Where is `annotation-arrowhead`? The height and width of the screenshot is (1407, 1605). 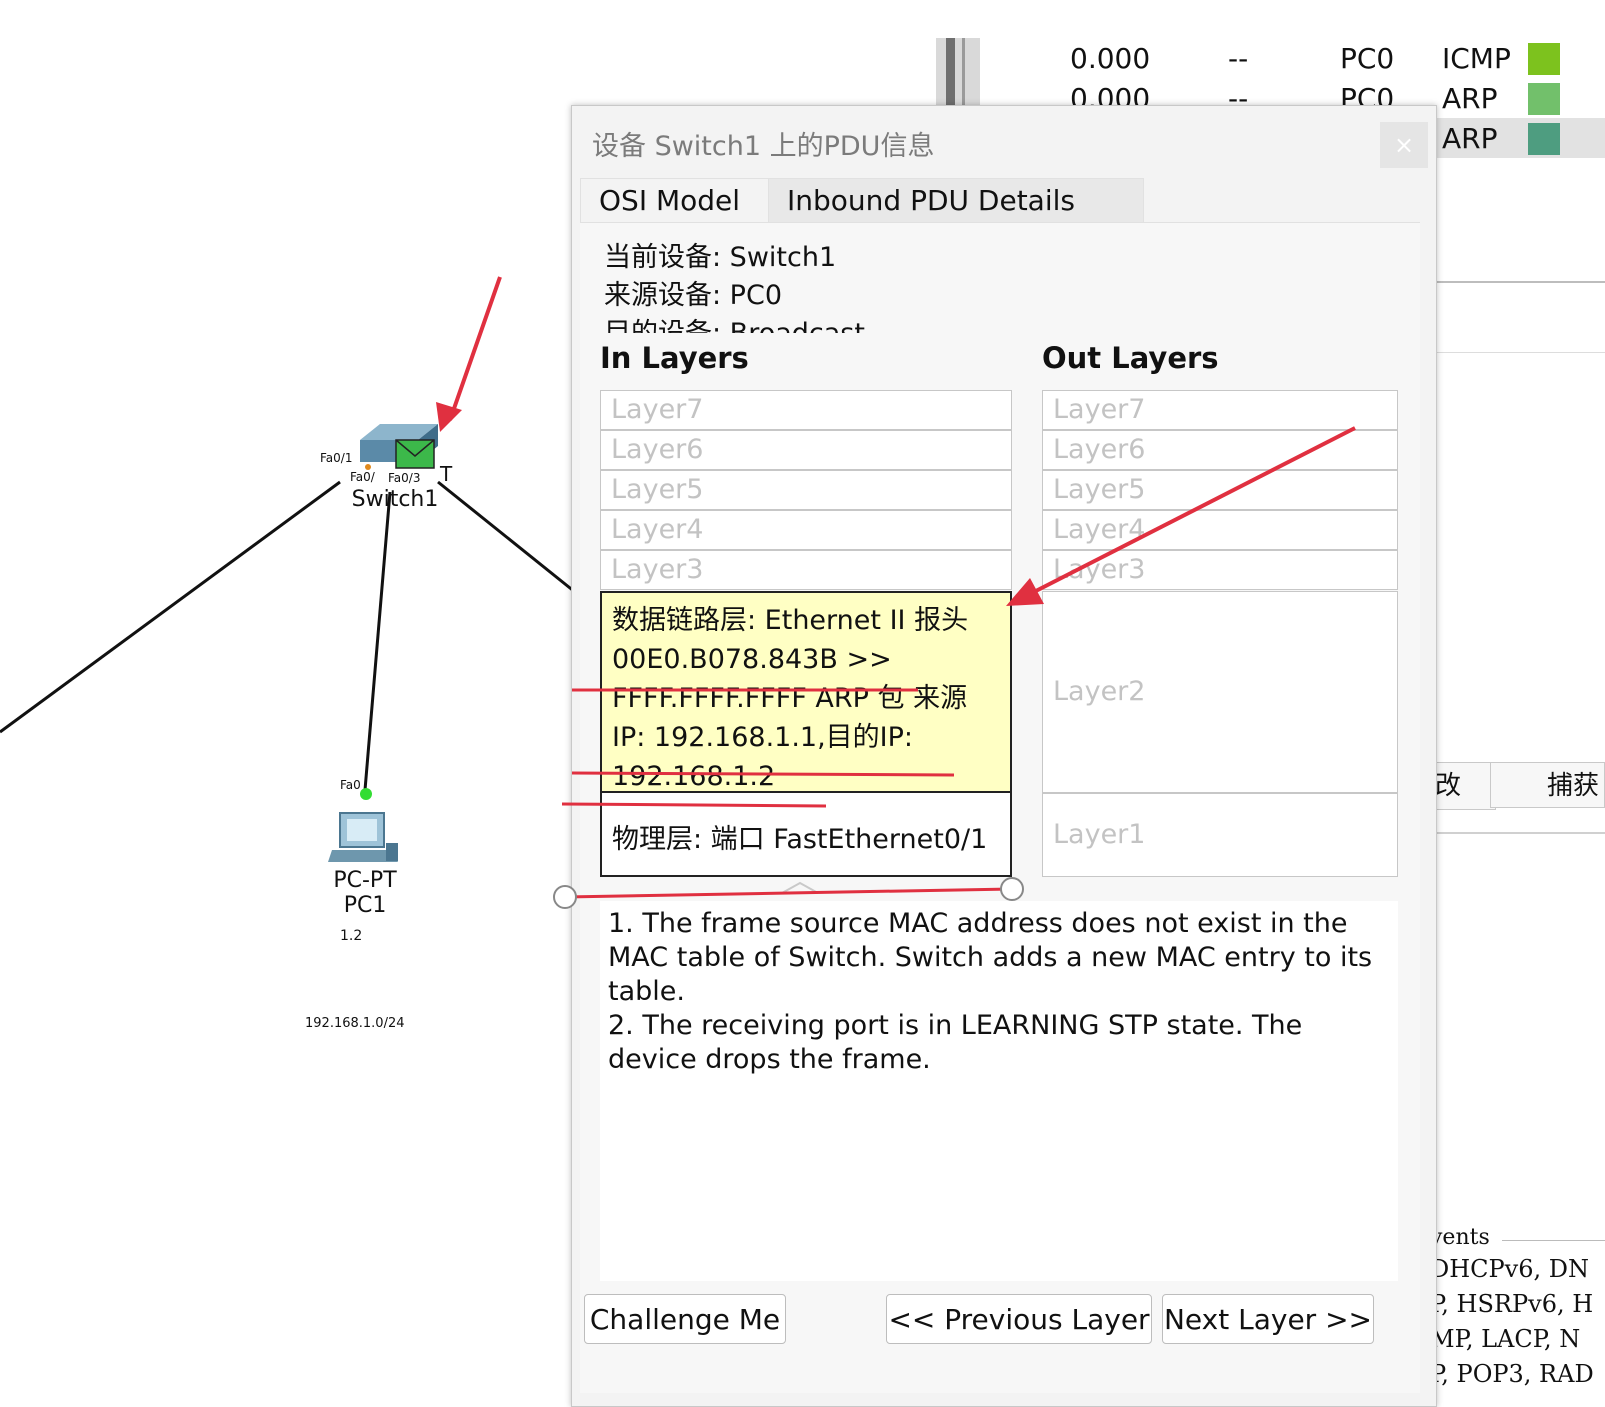
annotation-arrowhead is located at coordinates (449, 417).